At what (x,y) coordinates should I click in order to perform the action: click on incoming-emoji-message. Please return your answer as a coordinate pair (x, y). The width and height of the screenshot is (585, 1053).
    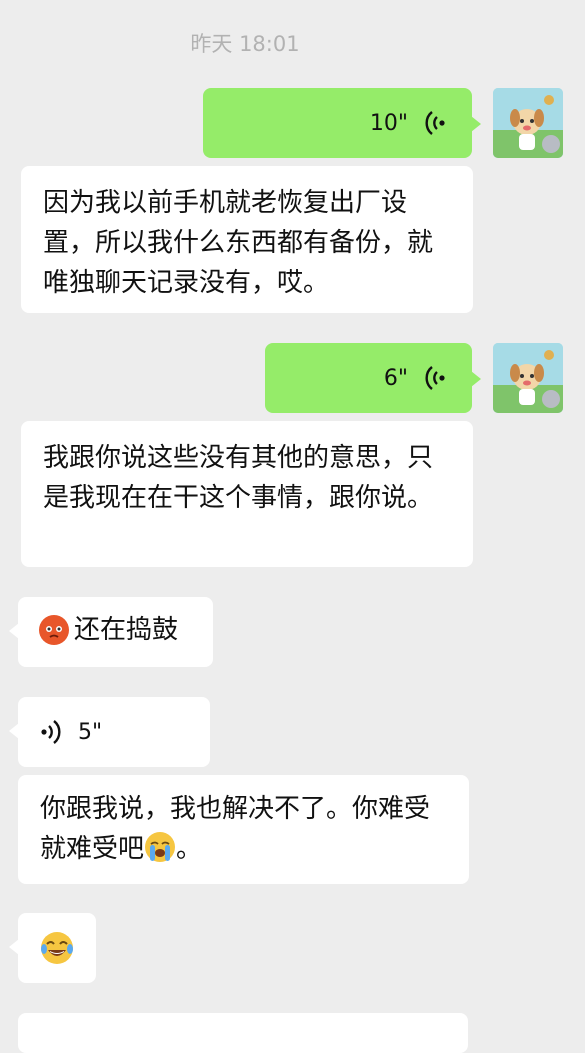
    Looking at the image, I should click on (52, 948).